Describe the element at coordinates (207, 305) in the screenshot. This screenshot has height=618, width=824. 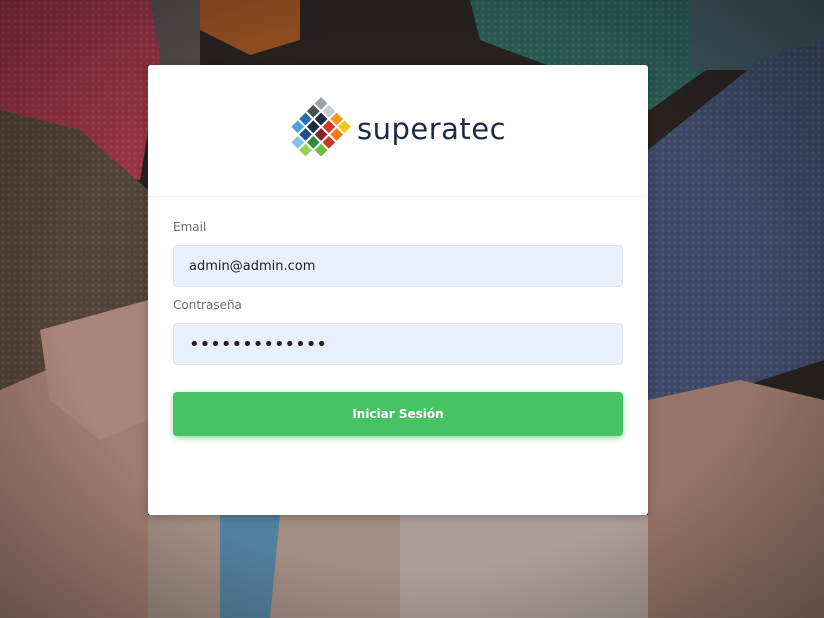
I see `password-label: Contraseña` at that location.